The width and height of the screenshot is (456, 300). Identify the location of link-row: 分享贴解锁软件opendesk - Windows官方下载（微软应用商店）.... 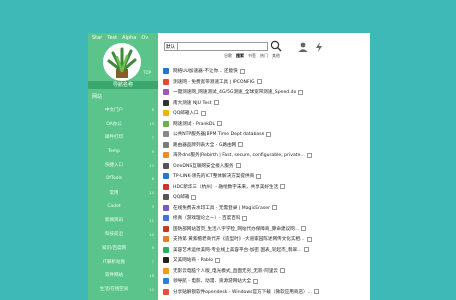
(265, 292).